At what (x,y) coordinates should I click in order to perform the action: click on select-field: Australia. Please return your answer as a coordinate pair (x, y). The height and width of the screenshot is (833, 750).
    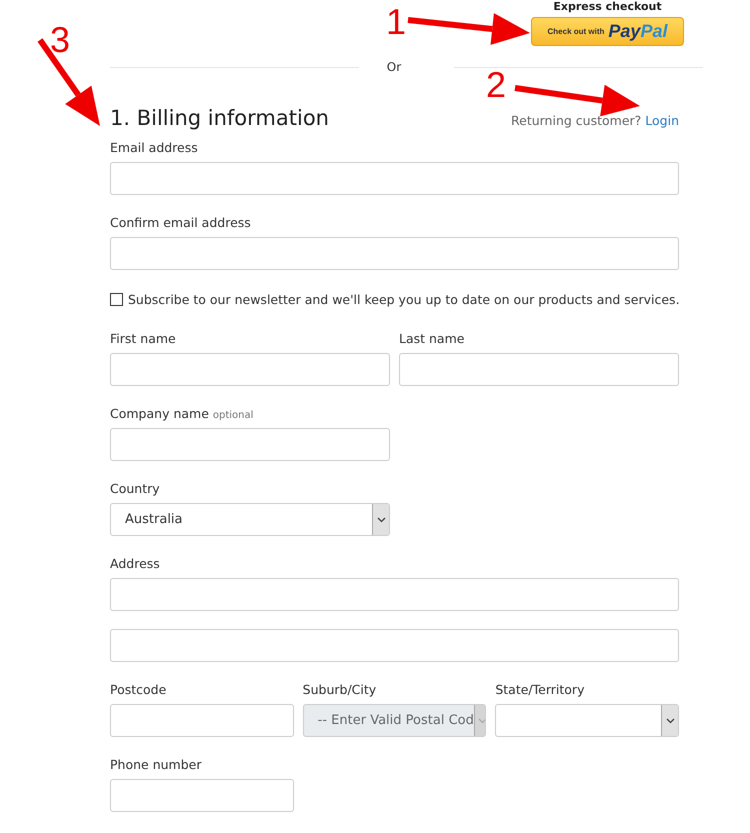
    Looking at the image, I should click on (250, 519).